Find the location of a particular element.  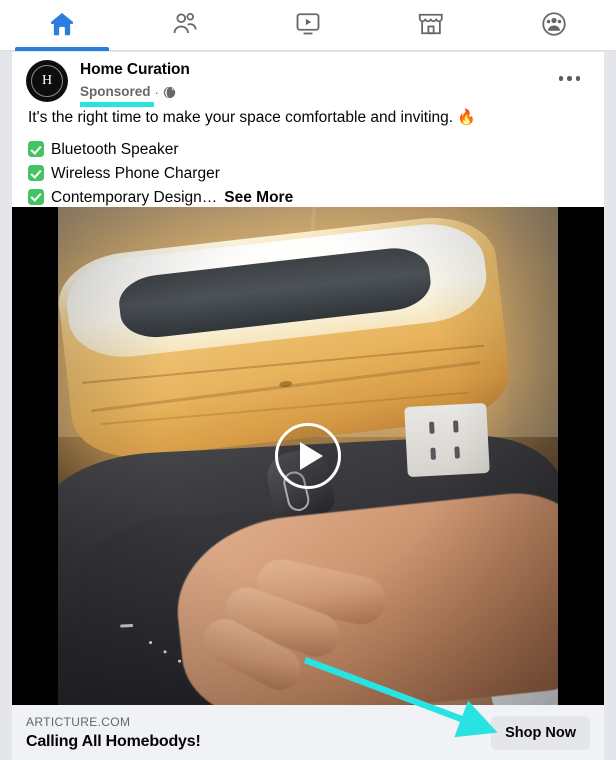

top-navigation-bar is located at coordinates (308, 25).